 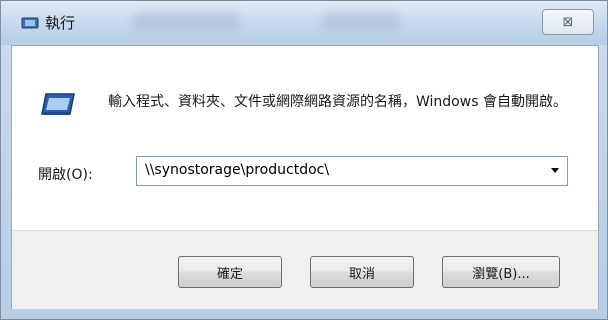 I want to click on ok-button: 確定, so click(x=230, y=272).